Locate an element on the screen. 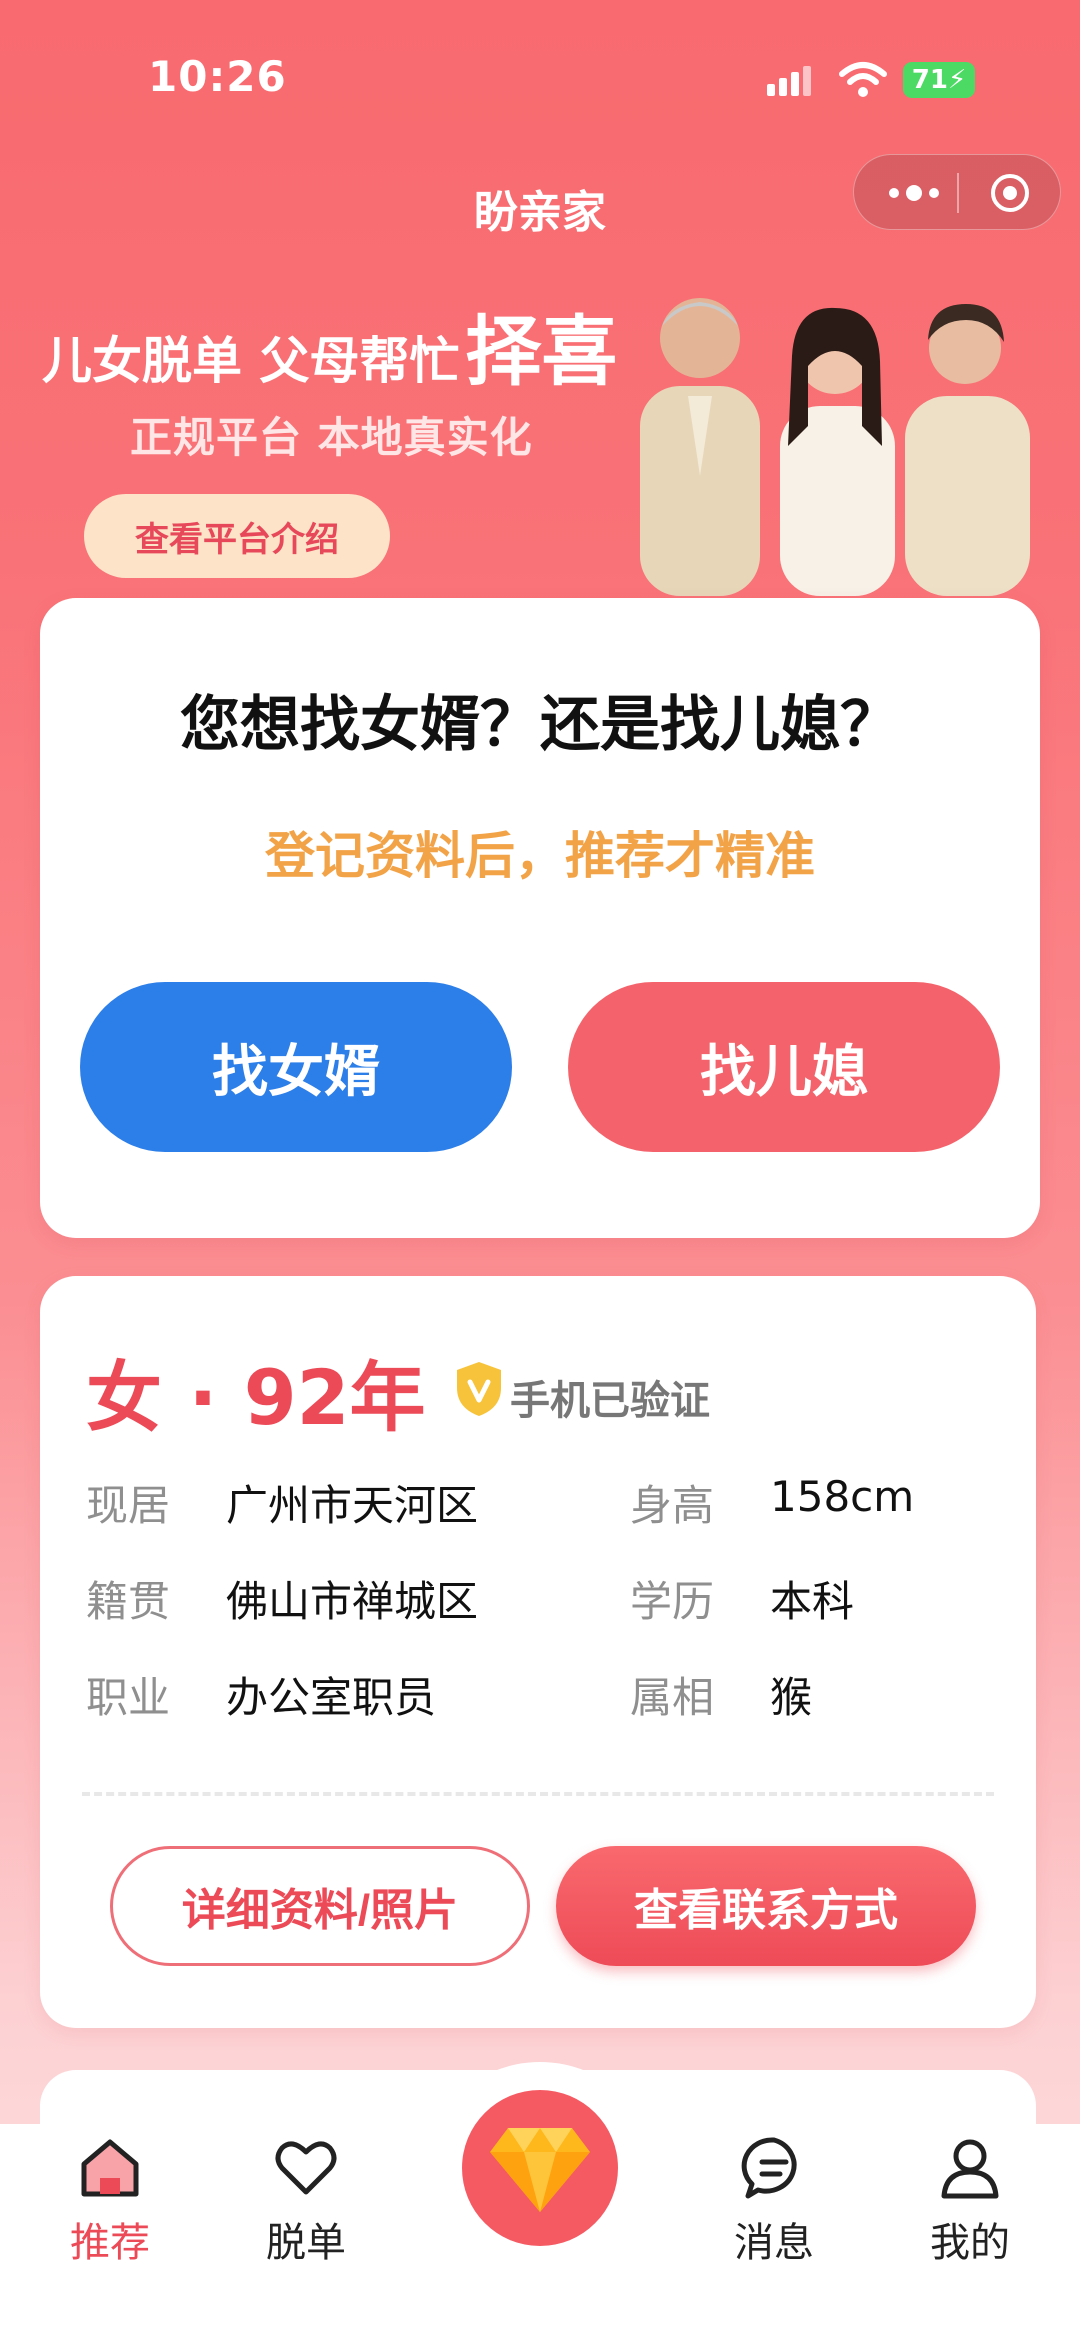 The height and width of the screenshot is (2346, 1080). diamond-icon is located at coordinates (540, 2170).